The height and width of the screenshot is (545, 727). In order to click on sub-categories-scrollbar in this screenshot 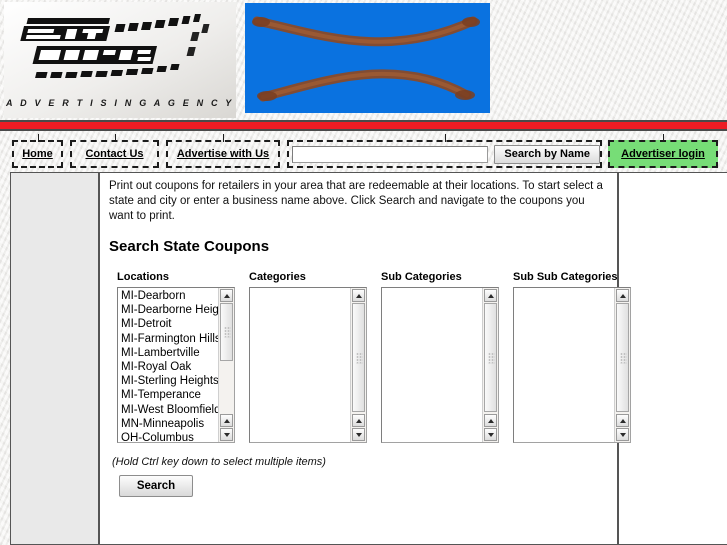, I will do `click(490, 365)`.